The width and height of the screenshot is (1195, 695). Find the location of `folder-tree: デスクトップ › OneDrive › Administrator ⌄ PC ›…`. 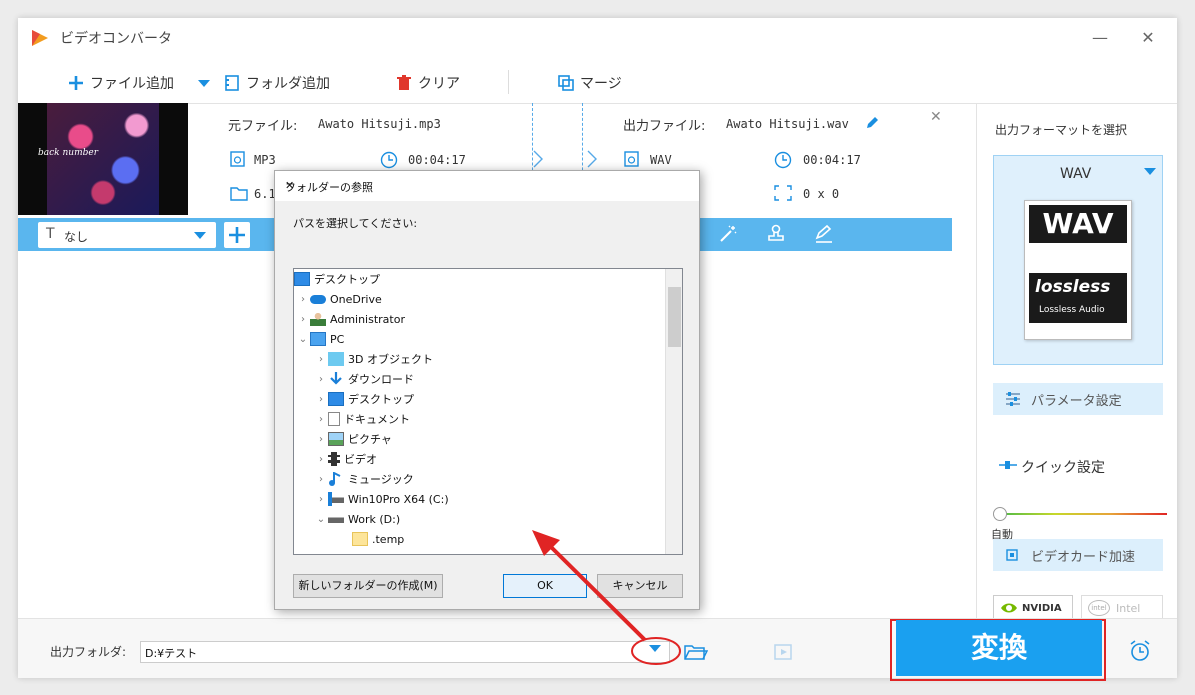

folder-tree: デスクトップ › OneDrive › Administrator ⌄ PC ›… is located at coordinates (488, 411).